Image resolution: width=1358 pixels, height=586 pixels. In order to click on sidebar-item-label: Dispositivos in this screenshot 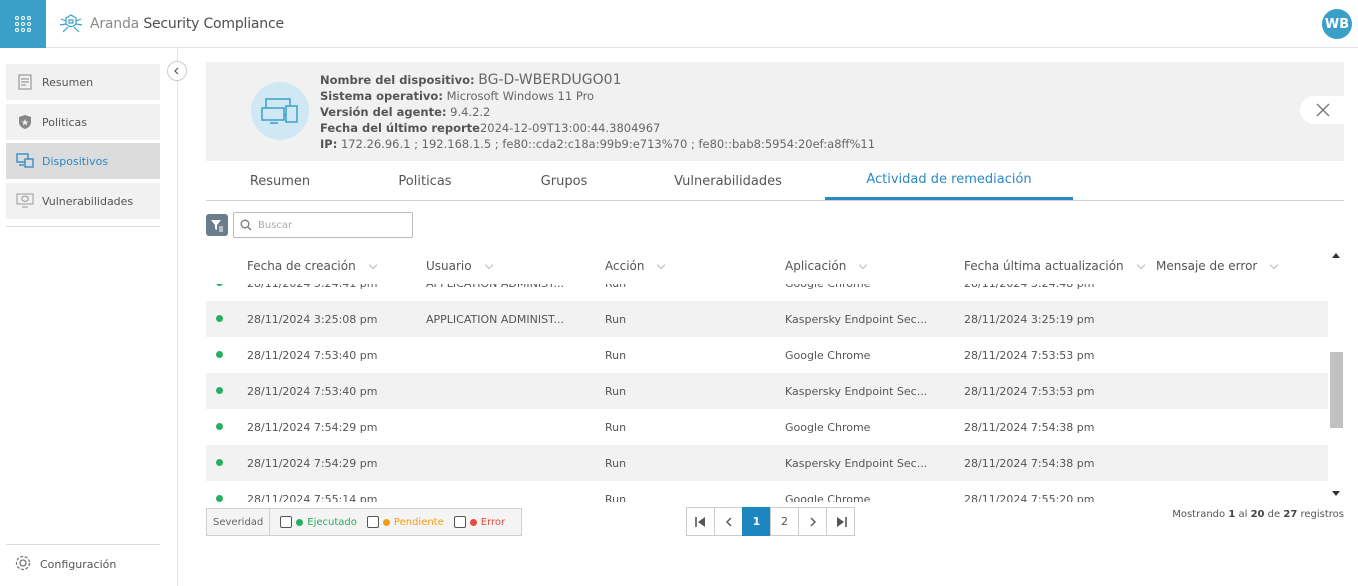, I will do `click(75, 161)`.